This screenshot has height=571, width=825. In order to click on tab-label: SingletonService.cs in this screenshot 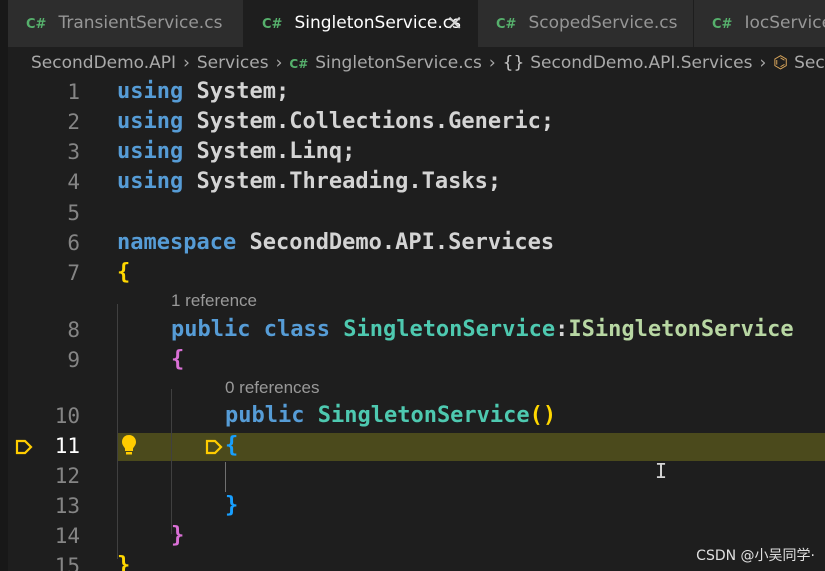, I will do `click(377, 23)`.